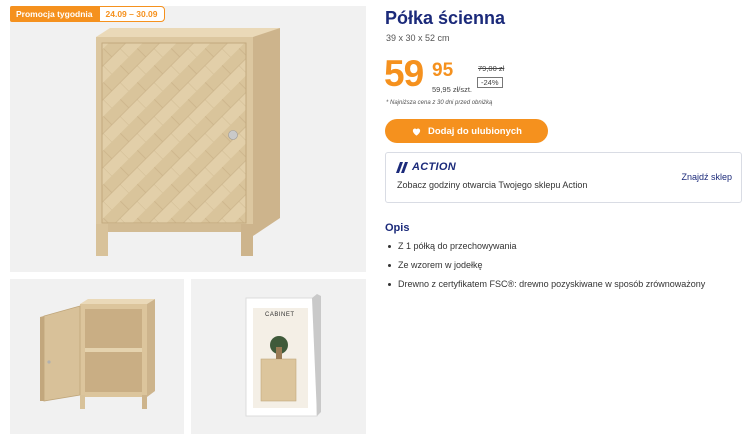  I want to click on thumbnail-open-cabinet, so click(97, 356).